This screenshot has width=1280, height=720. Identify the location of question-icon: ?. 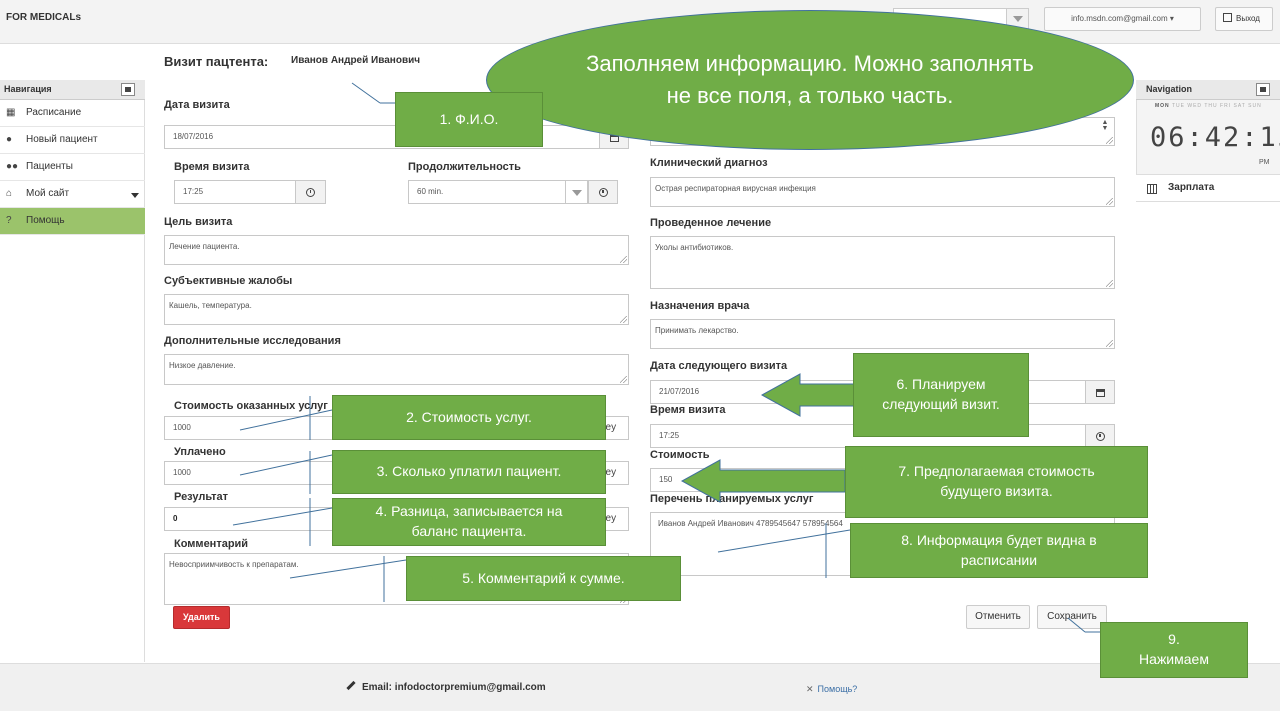
(9, 220).